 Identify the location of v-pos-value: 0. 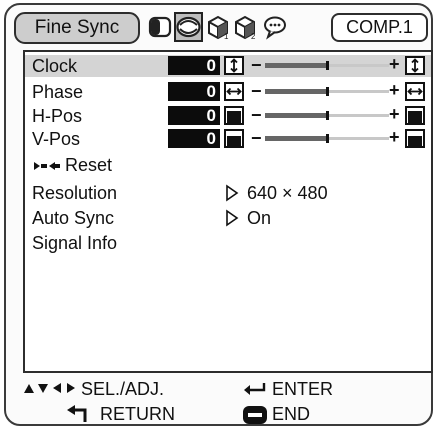
(194, 138).